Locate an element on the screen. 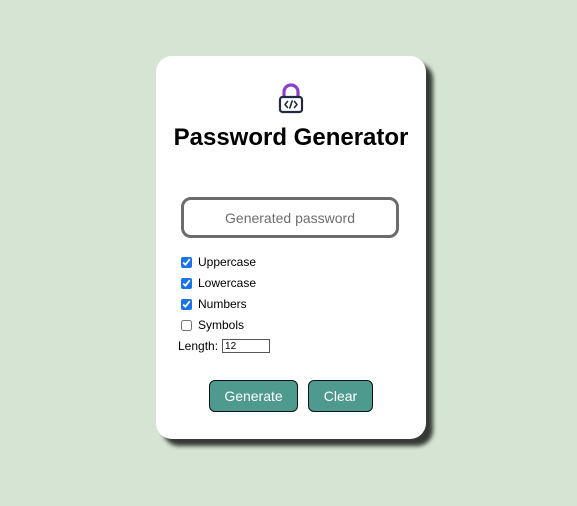 This screenshot has height=506, width=577. generated-password-field is located at coordinates (290, 217).